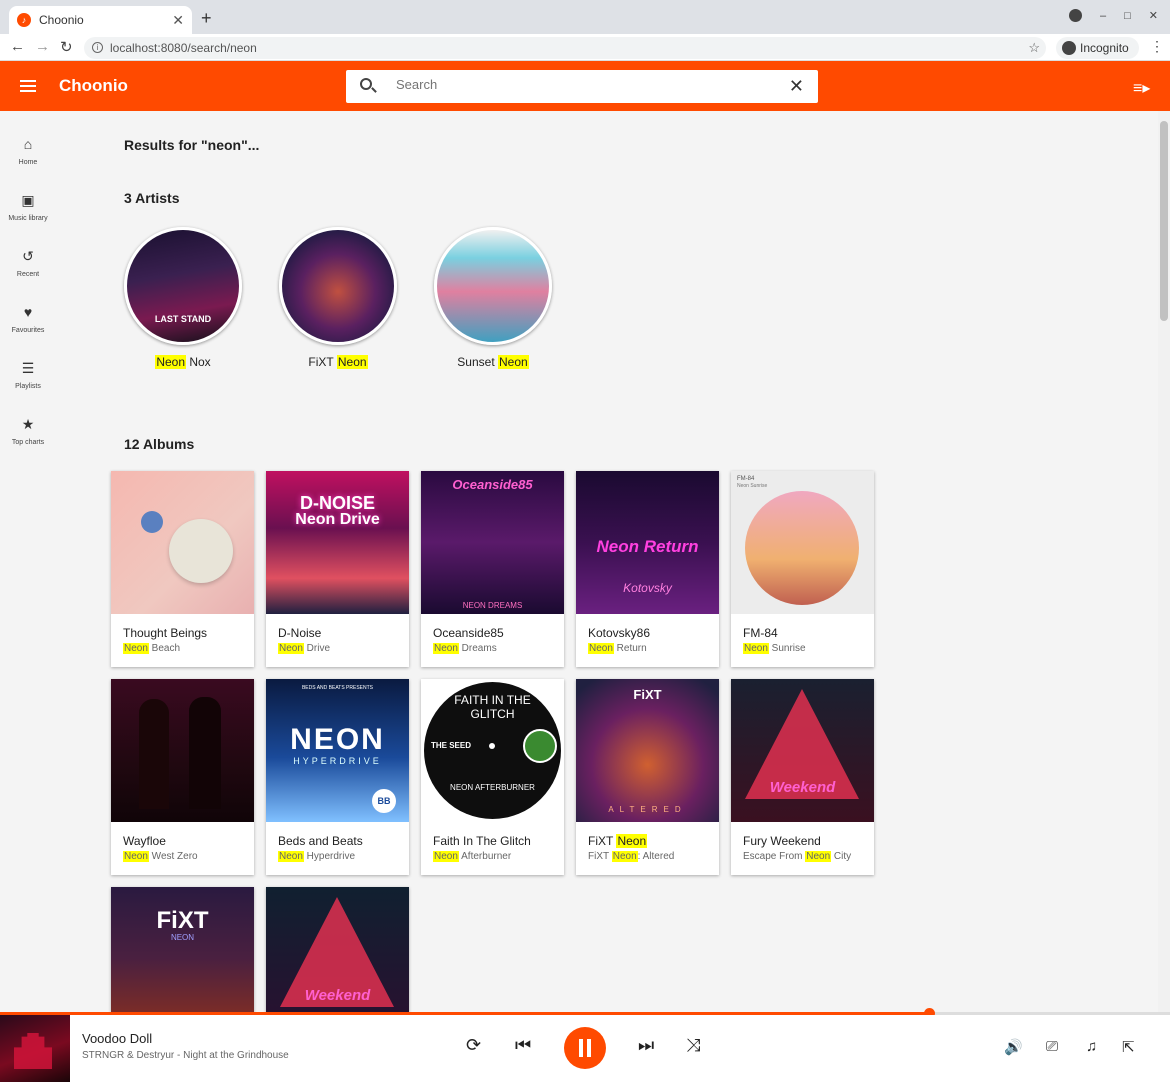 Image resolution: width=1170 pixels, height=1082 pixels. I want to click on close-window-icon: ✕, so click(1153, 15).